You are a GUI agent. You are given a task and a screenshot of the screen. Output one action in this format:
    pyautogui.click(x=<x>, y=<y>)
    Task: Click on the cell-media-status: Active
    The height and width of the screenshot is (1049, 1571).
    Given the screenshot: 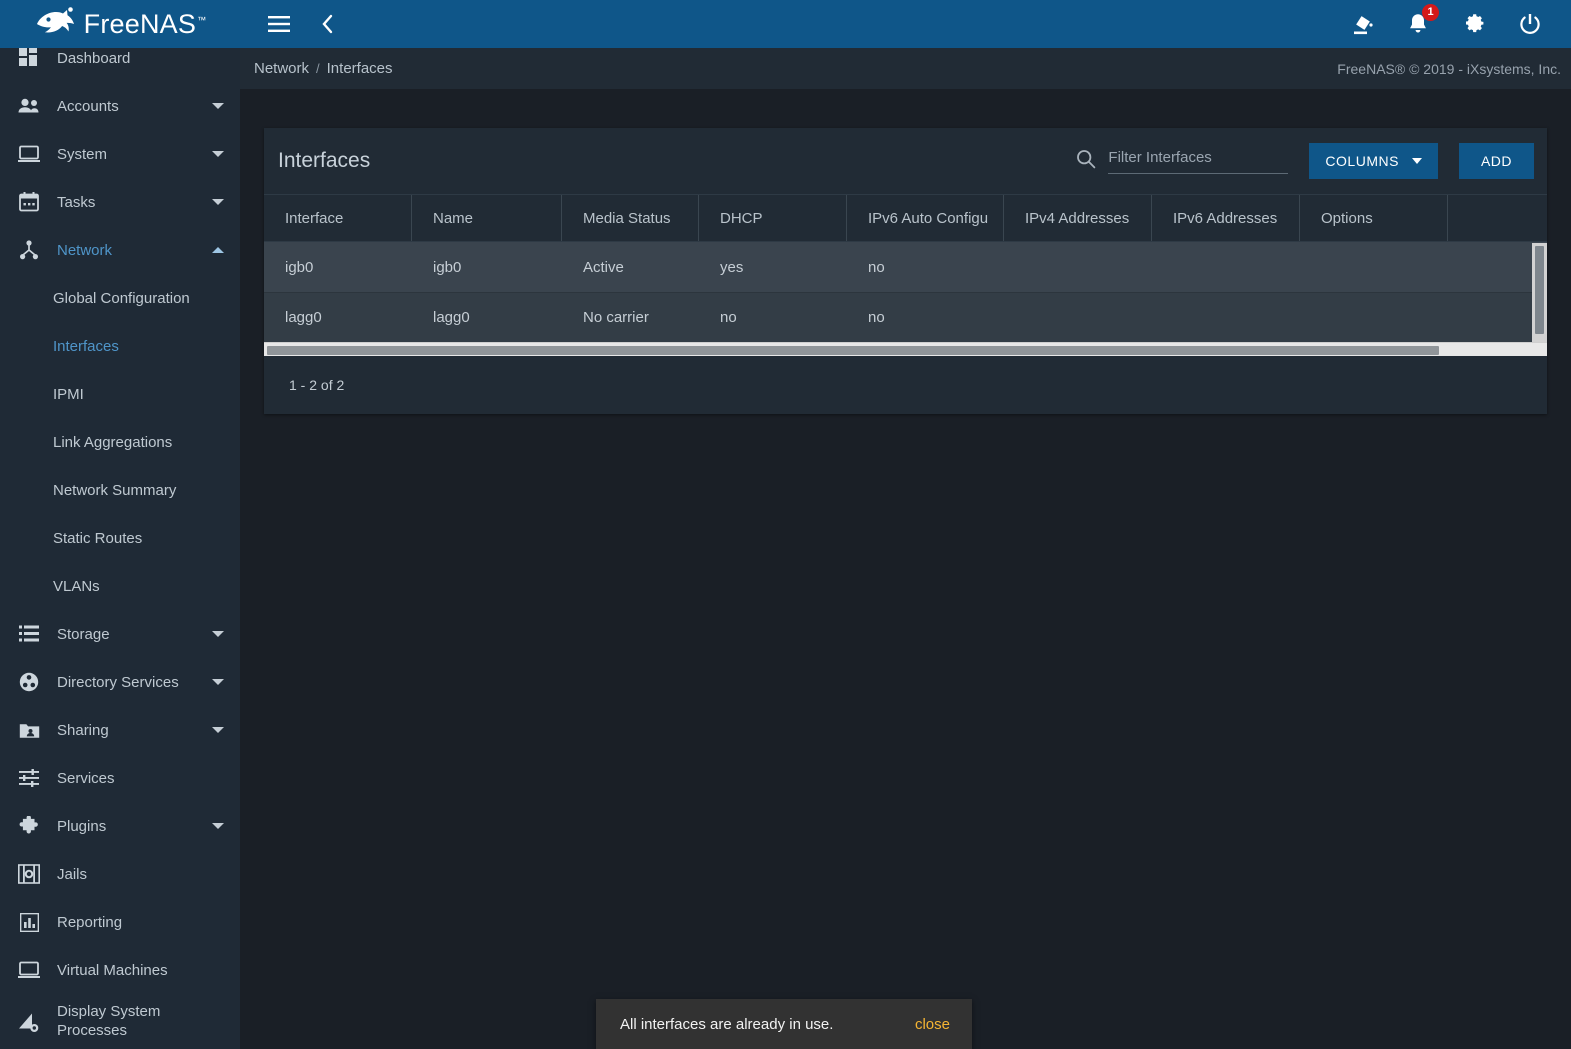 What is the action you would take?
    pyautogui.click(x=603, y=267)
    